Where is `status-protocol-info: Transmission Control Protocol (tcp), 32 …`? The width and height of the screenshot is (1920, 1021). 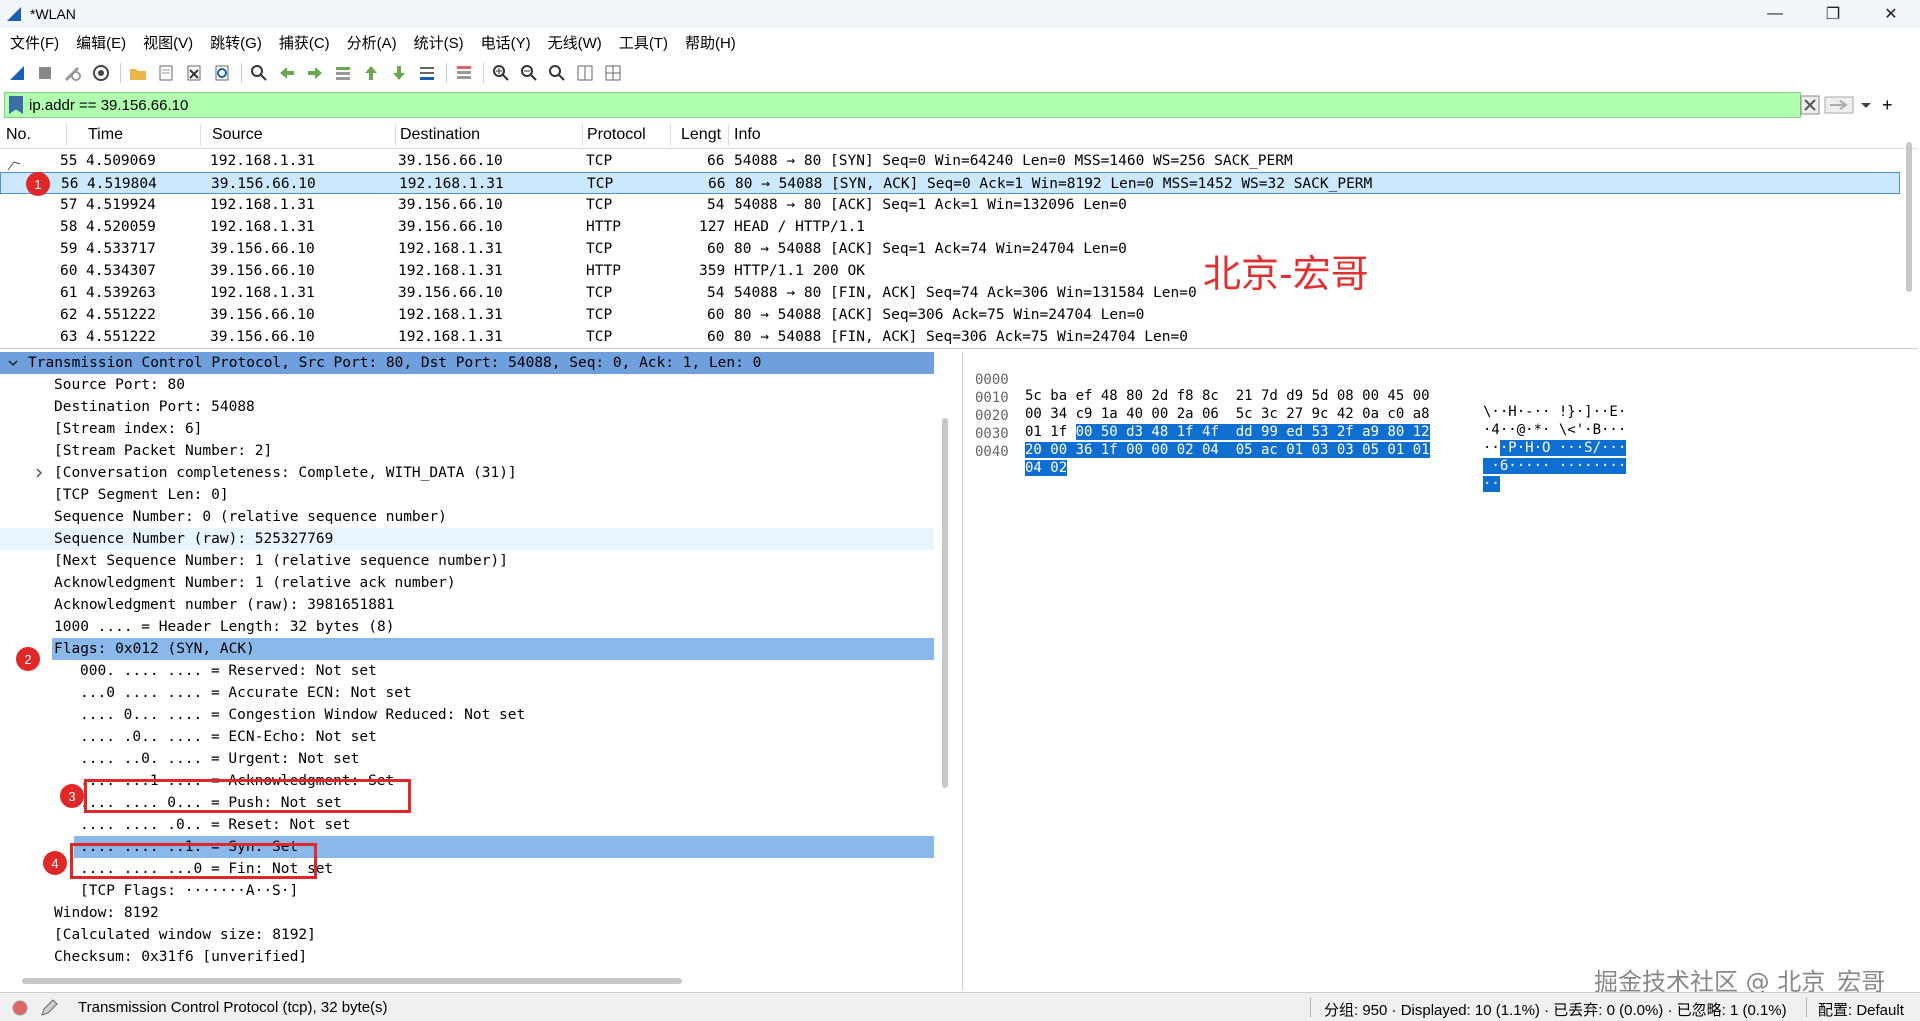
status-protocol-info: Transmission Control Protocol (tcp), 32 … is located at coordinates (233, 1007).